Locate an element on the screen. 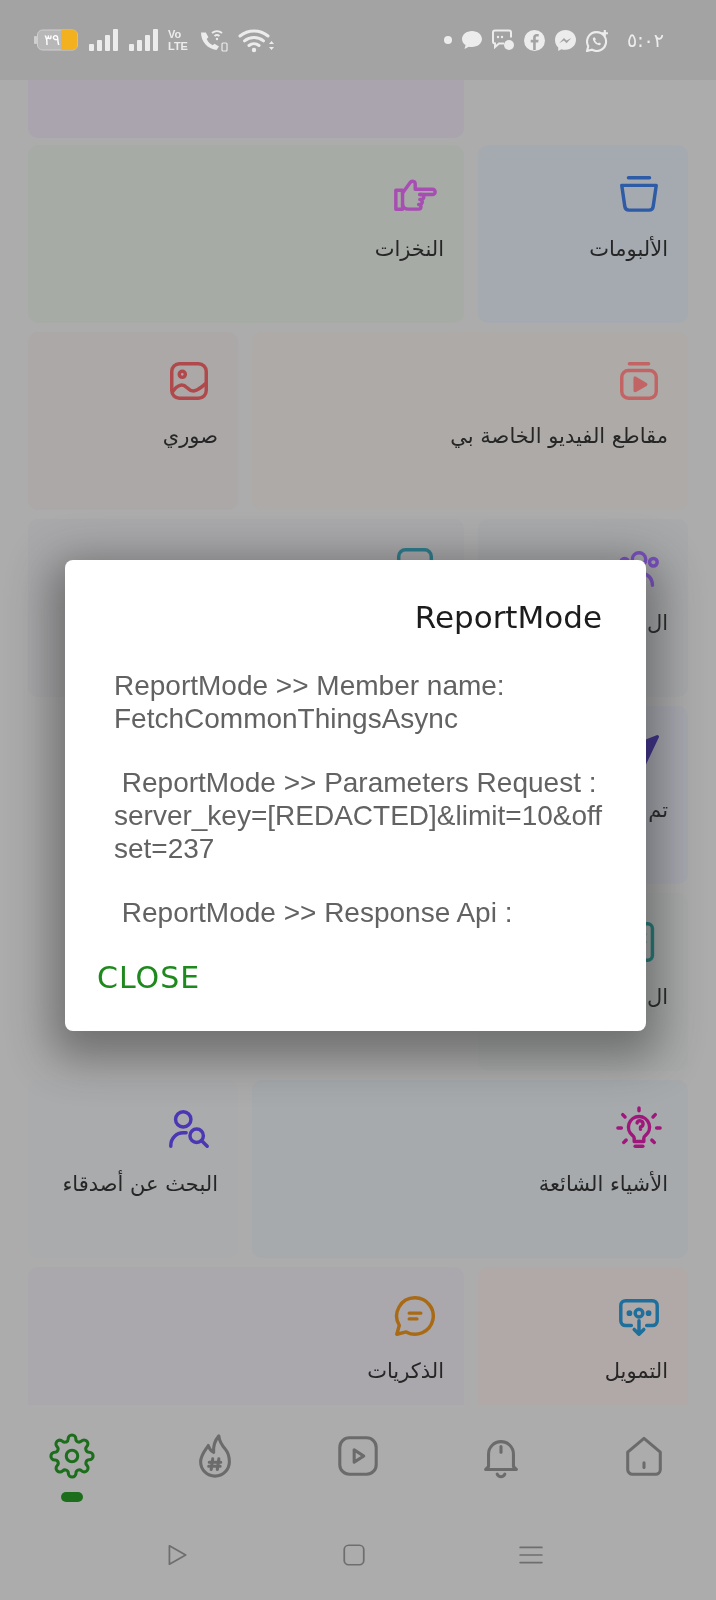  menu-tile: التمويل is located at coordinates (583, 1336).